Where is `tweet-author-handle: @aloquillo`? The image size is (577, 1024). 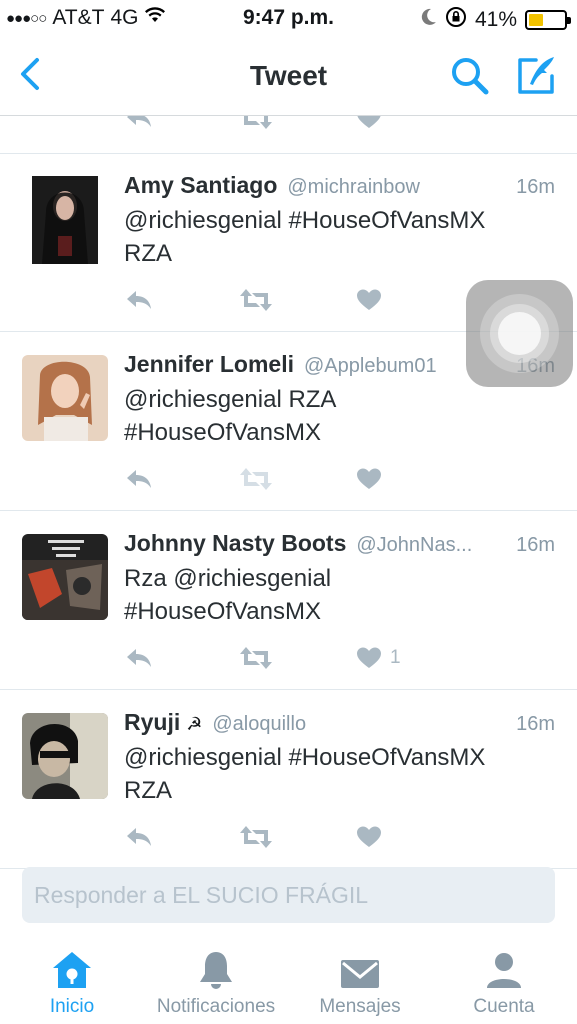 tweet-author-handle: @aloquillo is located at coordinates (359, 724).